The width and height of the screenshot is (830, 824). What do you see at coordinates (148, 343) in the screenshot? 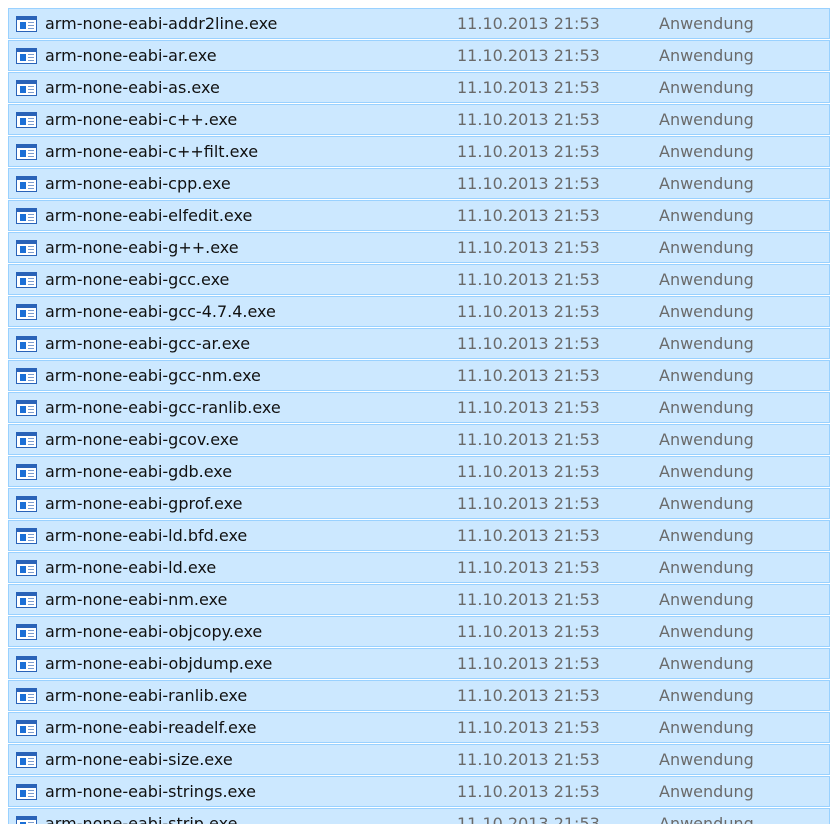
I see `file-name: arm-none-eabi-gcc-ar.exe` at bounding box center [148, 343].